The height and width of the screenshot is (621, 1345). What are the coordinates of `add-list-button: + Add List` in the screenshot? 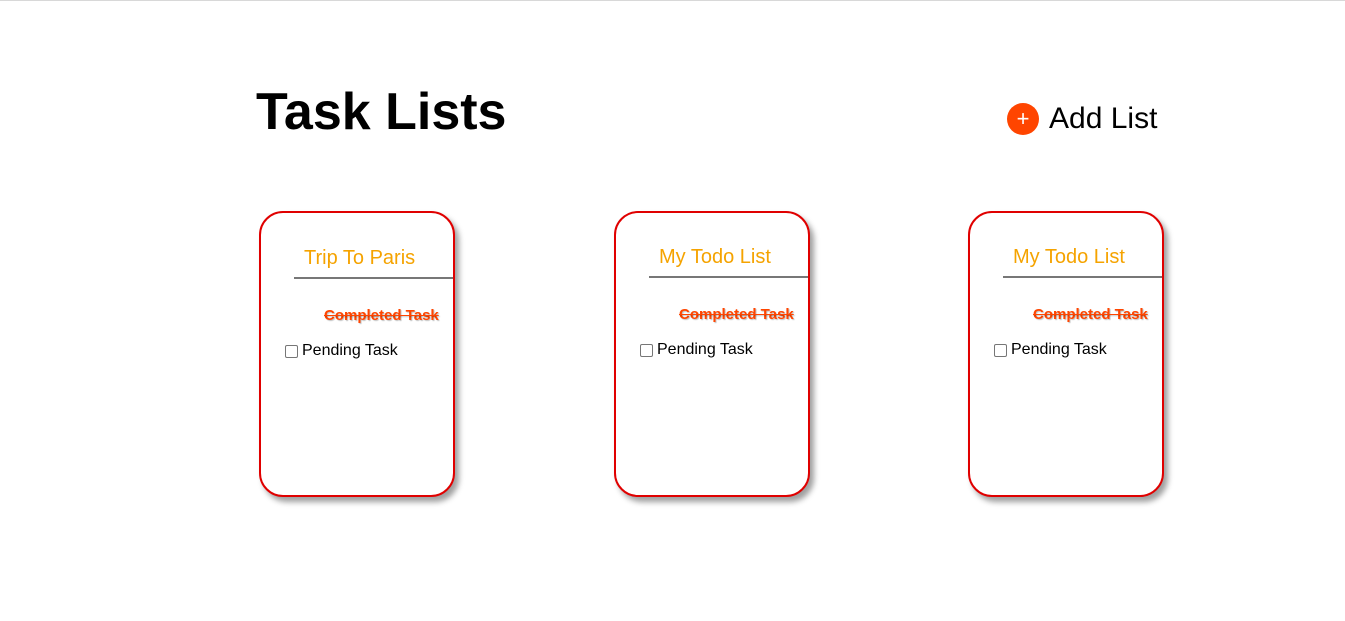 It's located at (1082, 119).